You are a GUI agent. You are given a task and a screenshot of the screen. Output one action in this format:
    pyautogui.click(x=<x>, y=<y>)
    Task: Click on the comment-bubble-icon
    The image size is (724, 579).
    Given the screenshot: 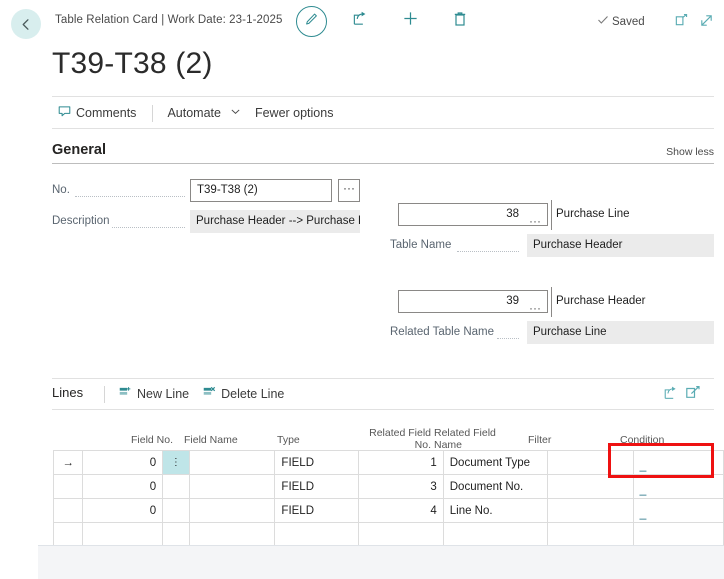 What is the action you would take?
    pyautogui.click(x=64, y=113)
    